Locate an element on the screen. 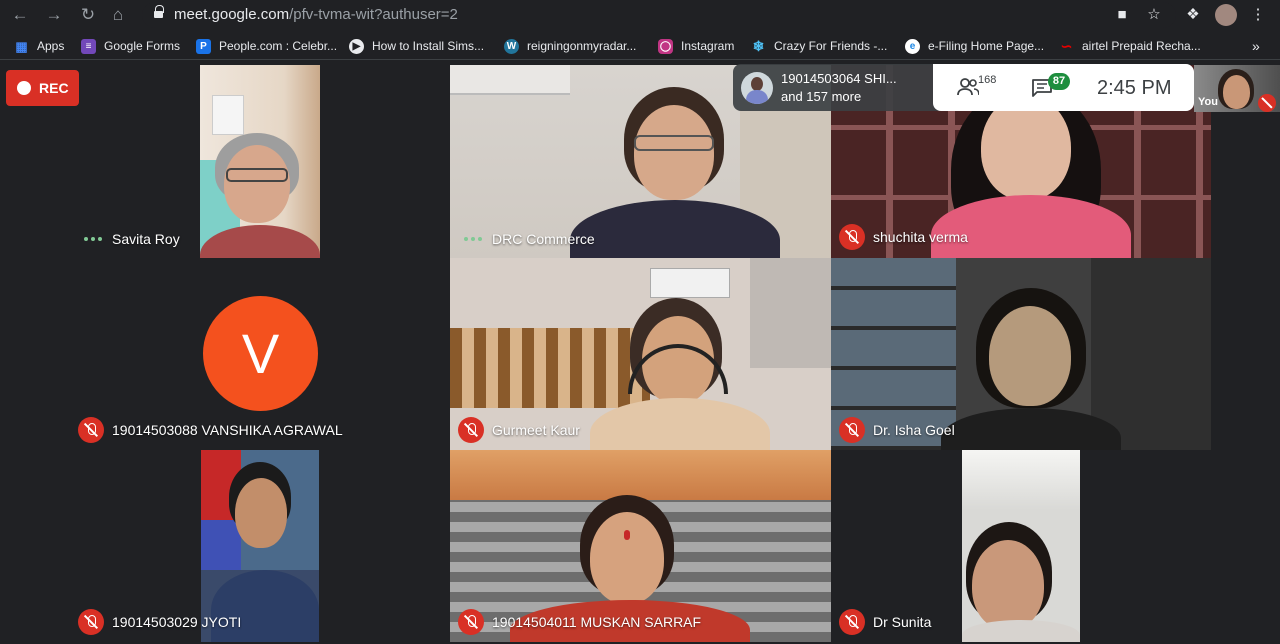 The width and height of the screenshot is (1280, 644). bookmark-label: Apps is located at coordinates (51, 46).